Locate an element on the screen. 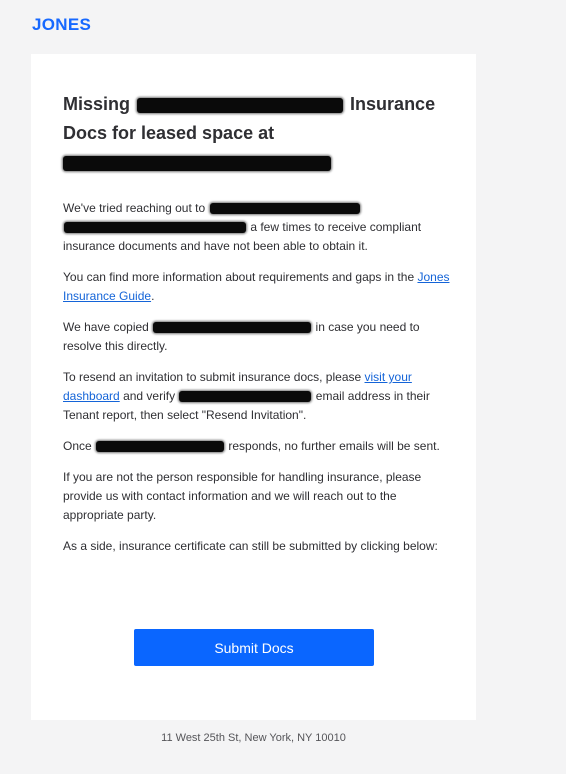  title-text-3: Docs for leased space at is located at coordinates (169, 133).